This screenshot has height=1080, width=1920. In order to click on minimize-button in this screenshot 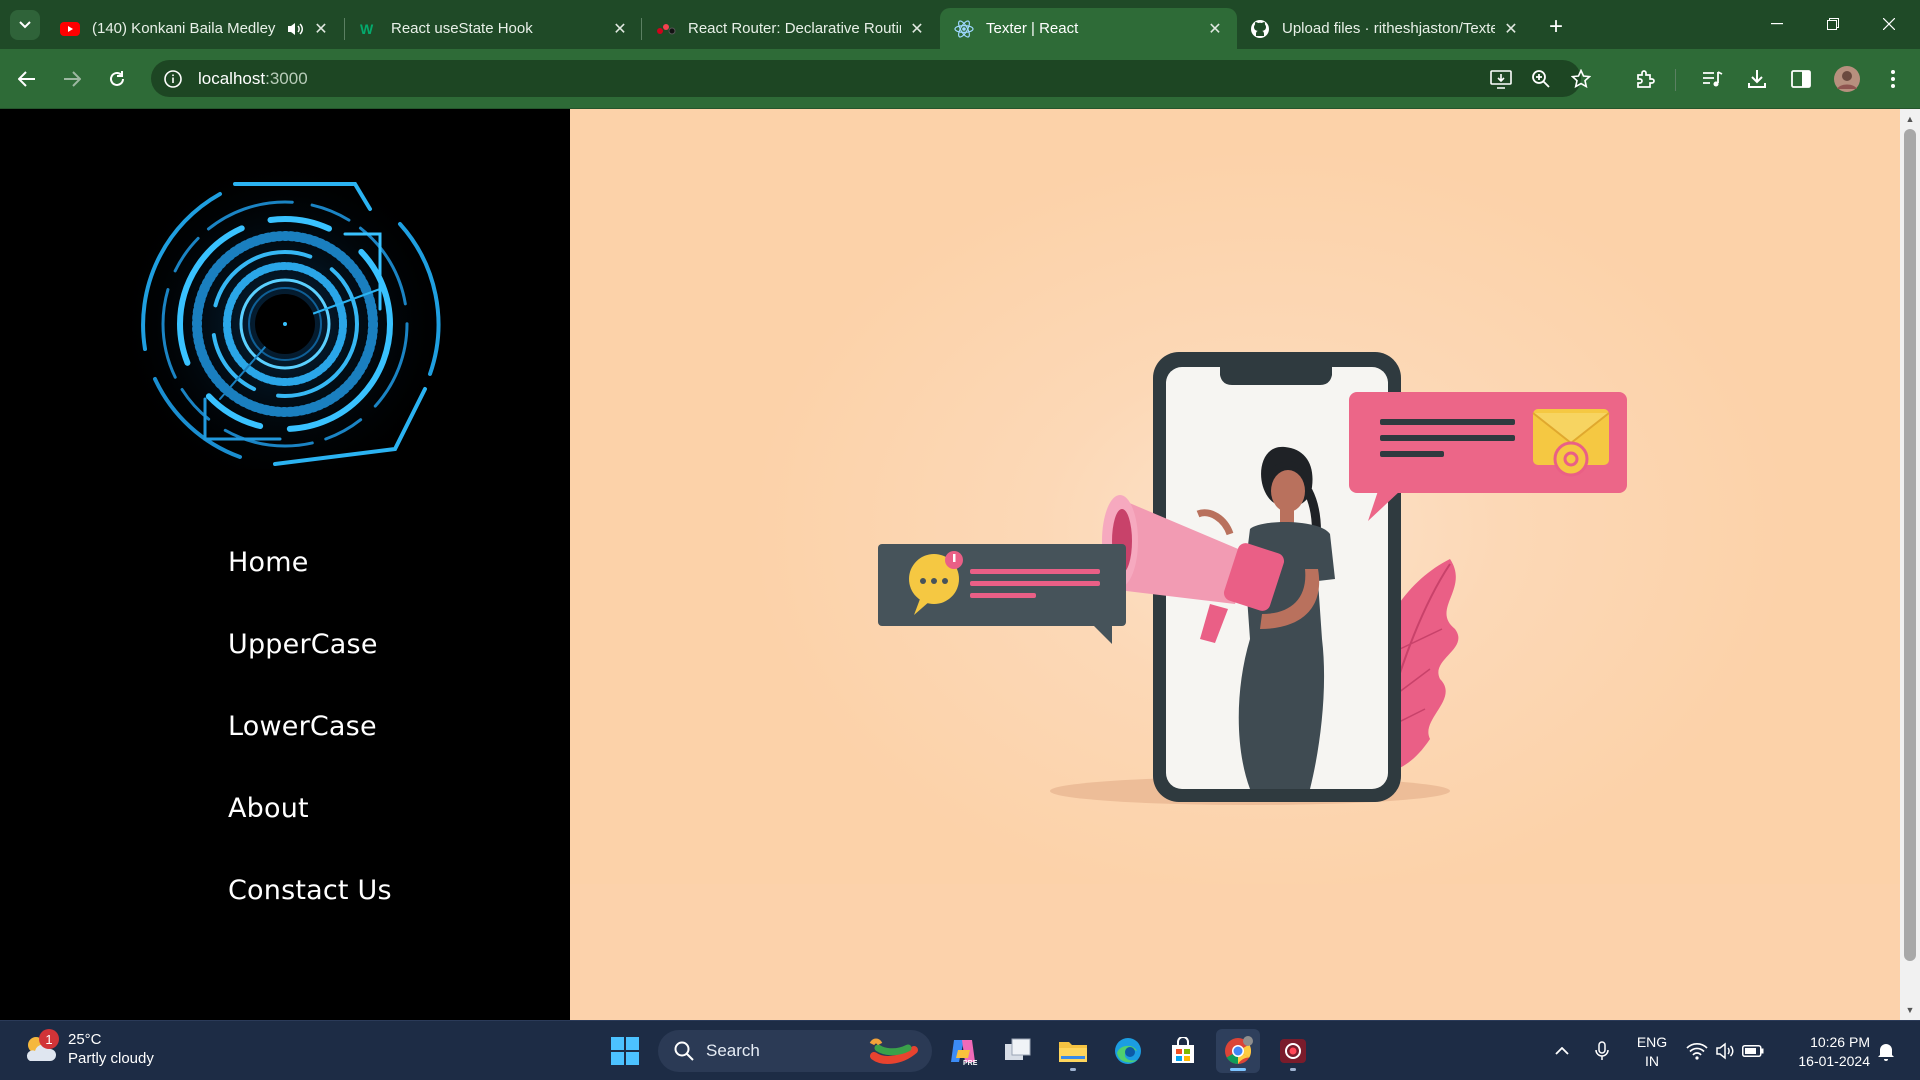, I will do `click(1777, 24)`.